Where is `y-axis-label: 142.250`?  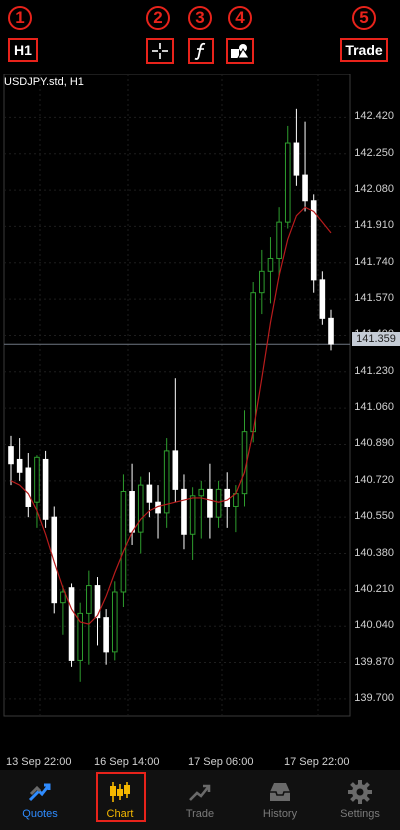 y-axis-label: 142.250 is located at coordinates (374, 152).